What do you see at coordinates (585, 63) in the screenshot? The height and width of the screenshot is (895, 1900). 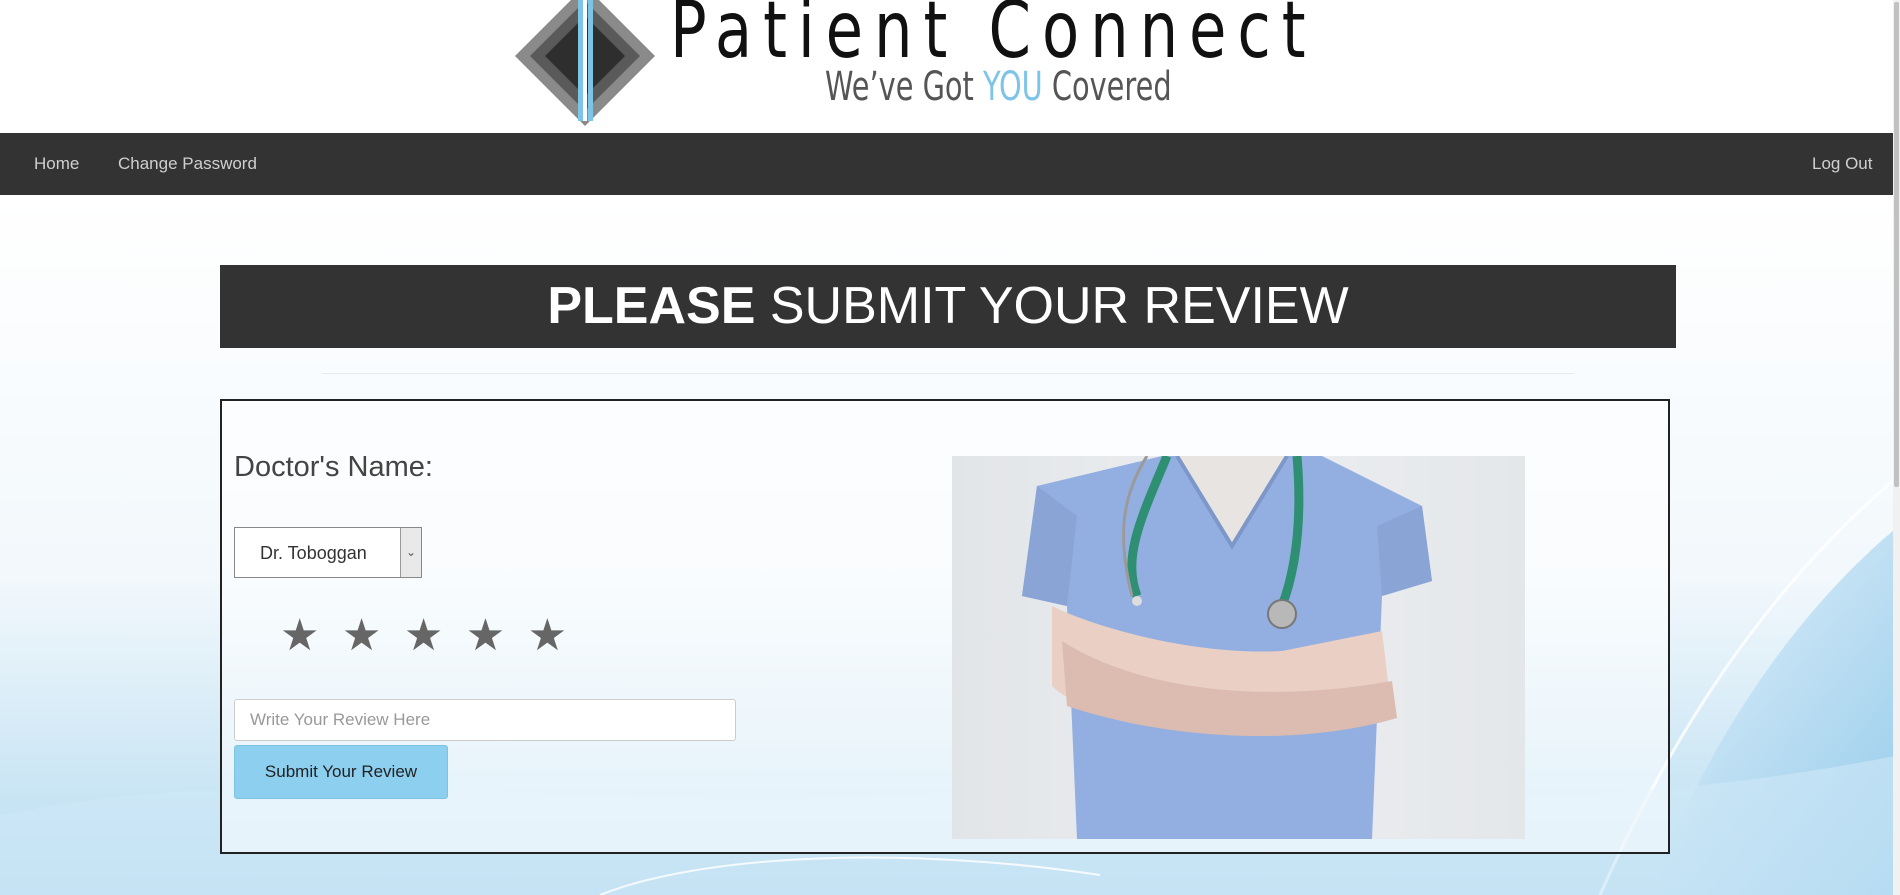 I see `diamond-logo-icon` at bounding box center [585, 63].